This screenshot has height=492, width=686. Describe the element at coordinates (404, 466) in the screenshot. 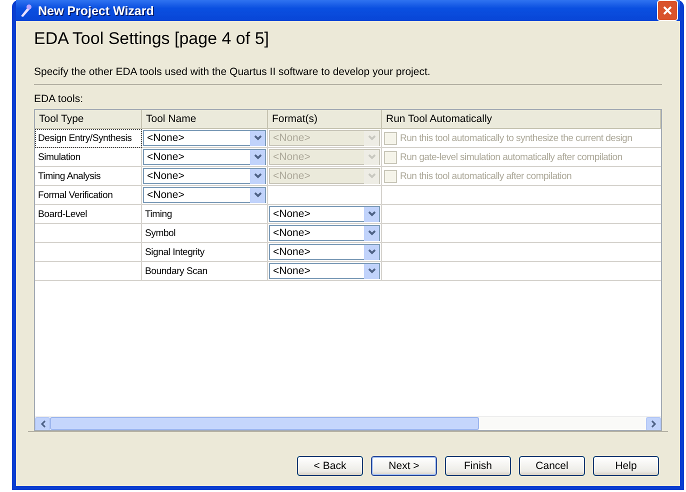

I see `wizard-button: Next >` at that location.